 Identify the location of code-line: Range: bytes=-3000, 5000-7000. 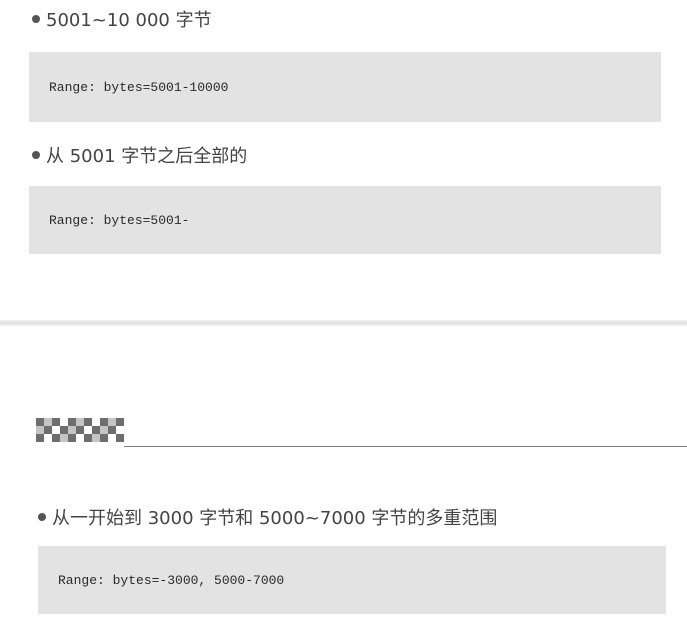
(171, 580).